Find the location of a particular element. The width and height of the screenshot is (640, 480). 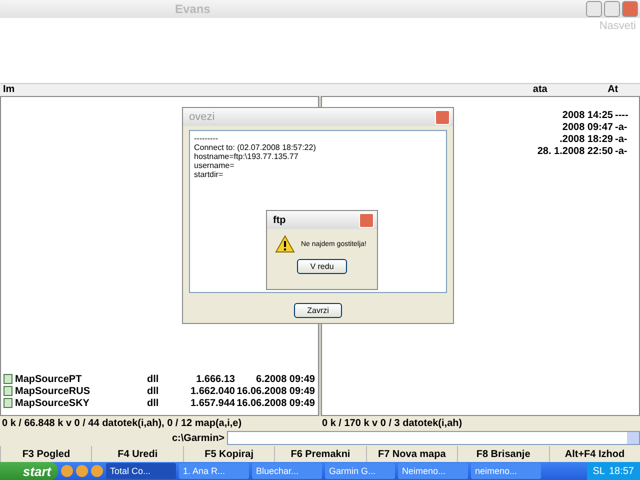

file-size: 1.657.944 is located at coordinates (212, 403).